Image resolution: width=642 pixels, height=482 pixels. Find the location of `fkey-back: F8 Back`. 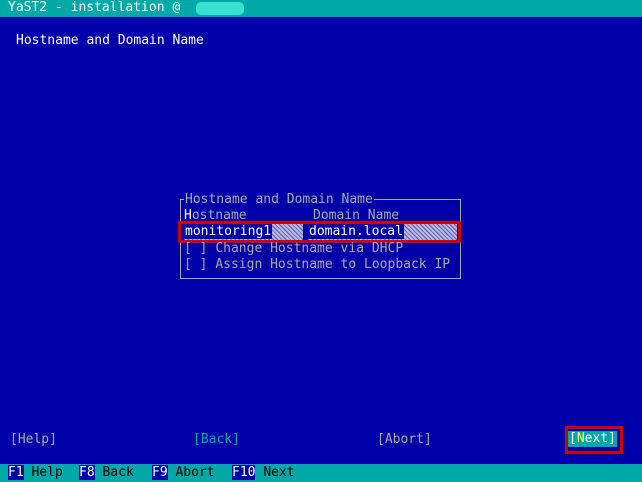

fkey-back: F8 Back is located at coordinates (106, 473).